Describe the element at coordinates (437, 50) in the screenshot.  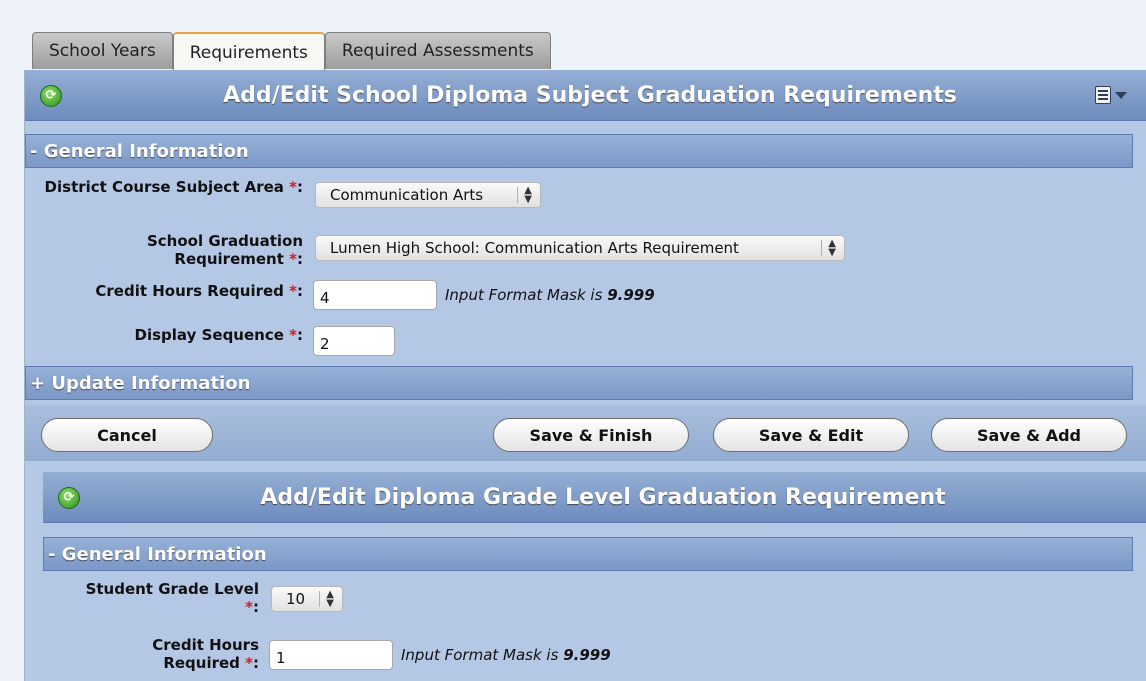
I see `tab-required-assessments: Required Assessments` at that location.